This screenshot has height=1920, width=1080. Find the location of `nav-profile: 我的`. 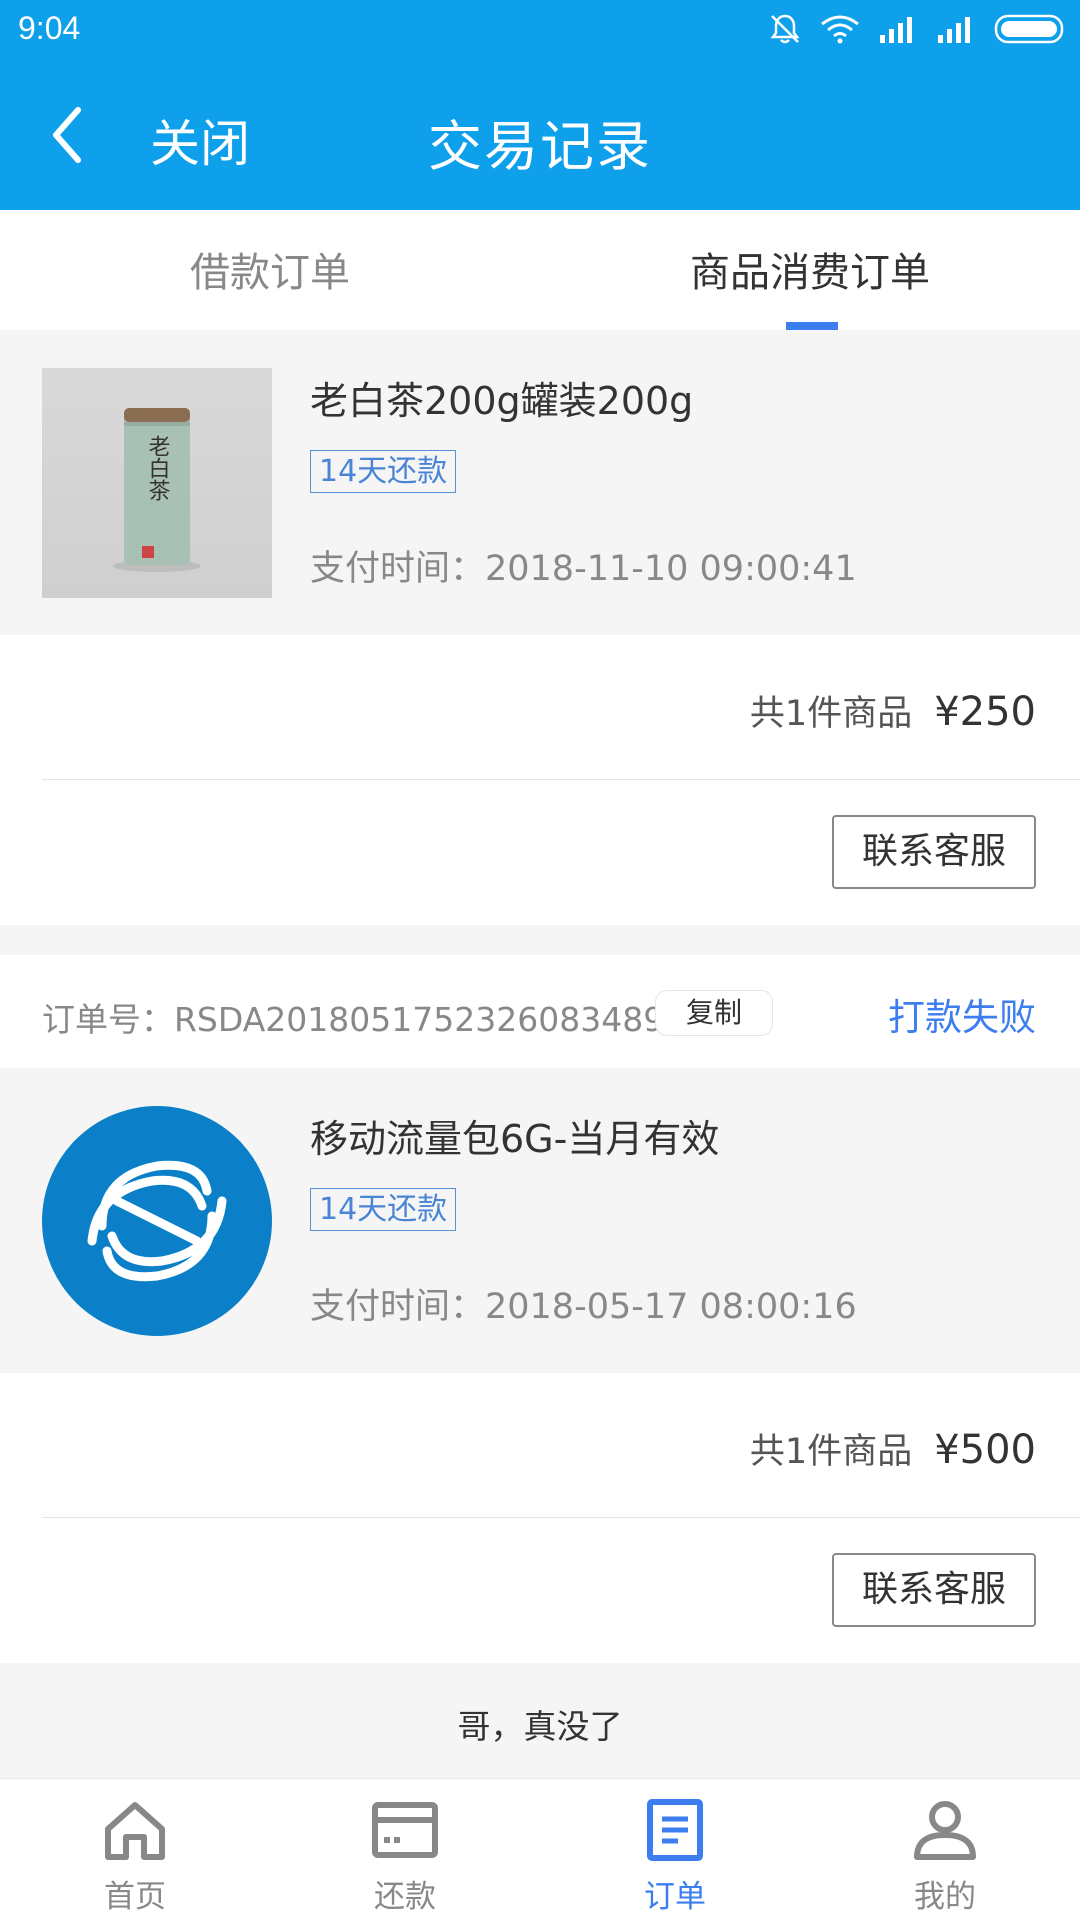

nav-profile: 我的 is located at coordinates (945, 1849).